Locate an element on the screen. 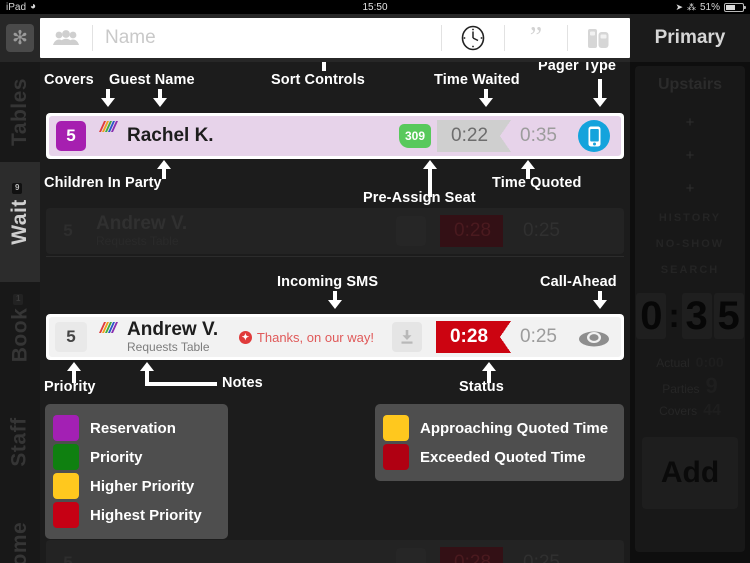 Image resolution: width=750 pixels, height=563 pixels. quote-digit-hours: 0 is located at coordinates (651, 316).